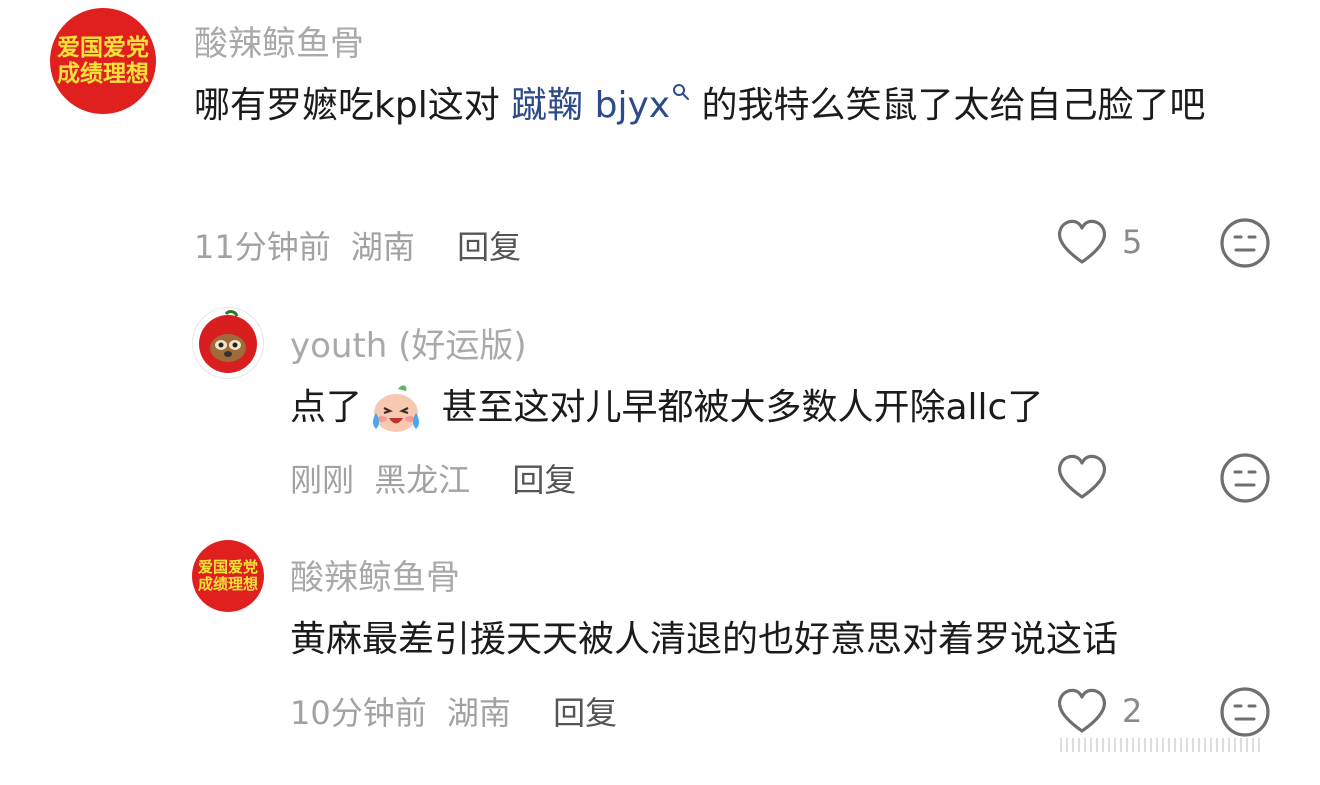  I want to click on location: 黑龙江, so click(422, 480).